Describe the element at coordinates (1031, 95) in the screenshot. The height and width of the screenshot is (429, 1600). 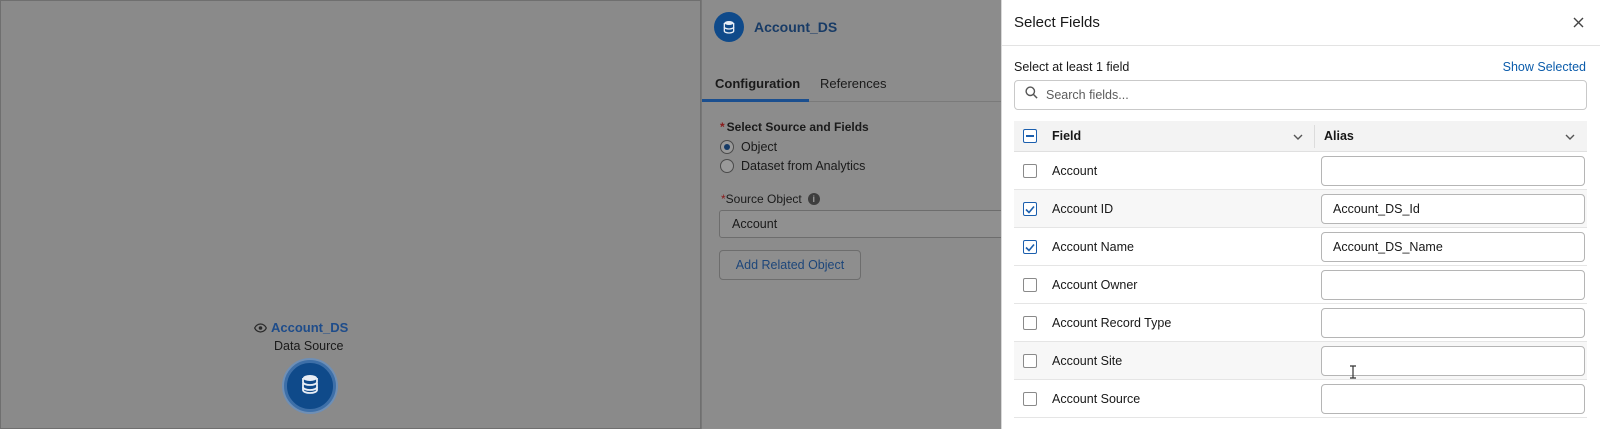
I see `search-icon` at that location.